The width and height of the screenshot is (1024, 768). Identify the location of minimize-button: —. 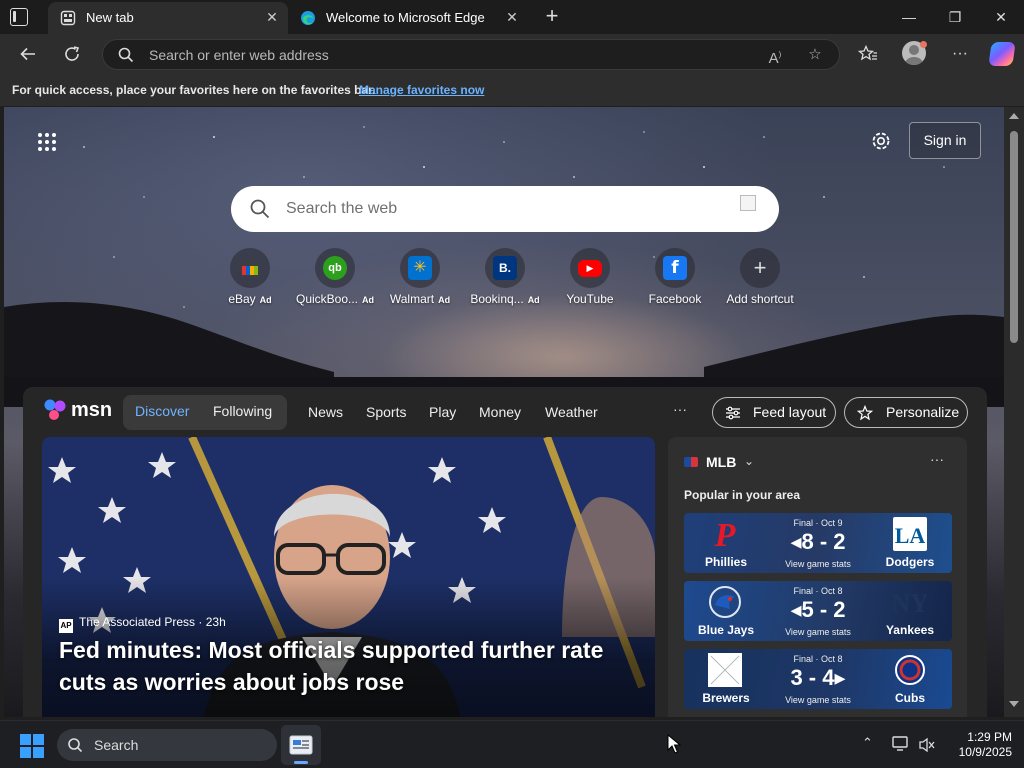
(909, 17).